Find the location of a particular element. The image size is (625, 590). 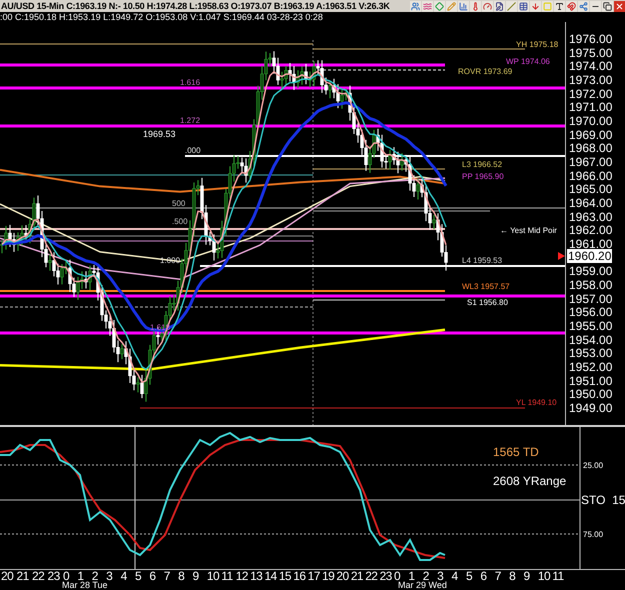

price-tick-label: 1955.00 is located at coordinates (590, 327).